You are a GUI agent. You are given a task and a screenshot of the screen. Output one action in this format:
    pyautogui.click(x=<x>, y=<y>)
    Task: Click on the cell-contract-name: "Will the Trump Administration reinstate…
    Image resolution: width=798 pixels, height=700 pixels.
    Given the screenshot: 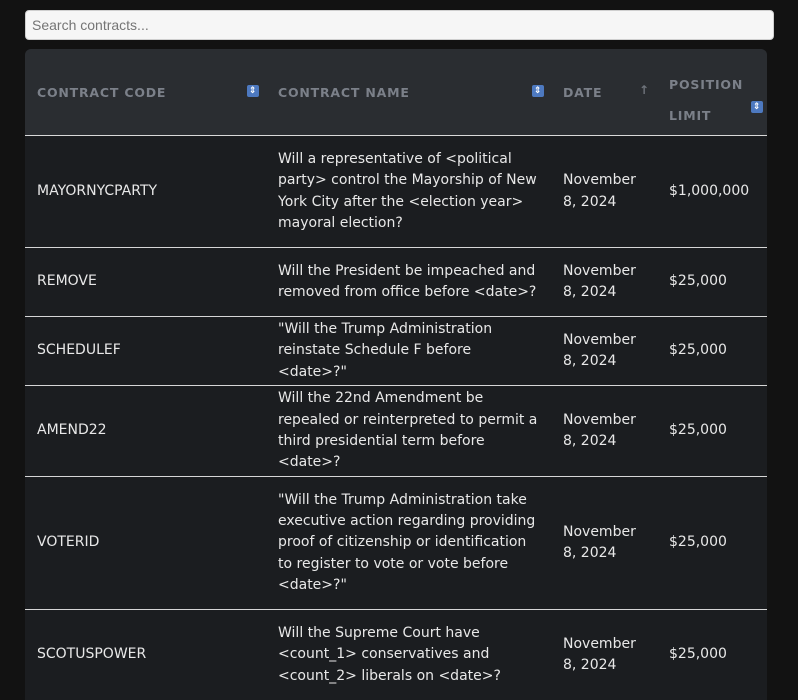 What is the action you would take?
    pyautogui.click(x=408, y=351)
    